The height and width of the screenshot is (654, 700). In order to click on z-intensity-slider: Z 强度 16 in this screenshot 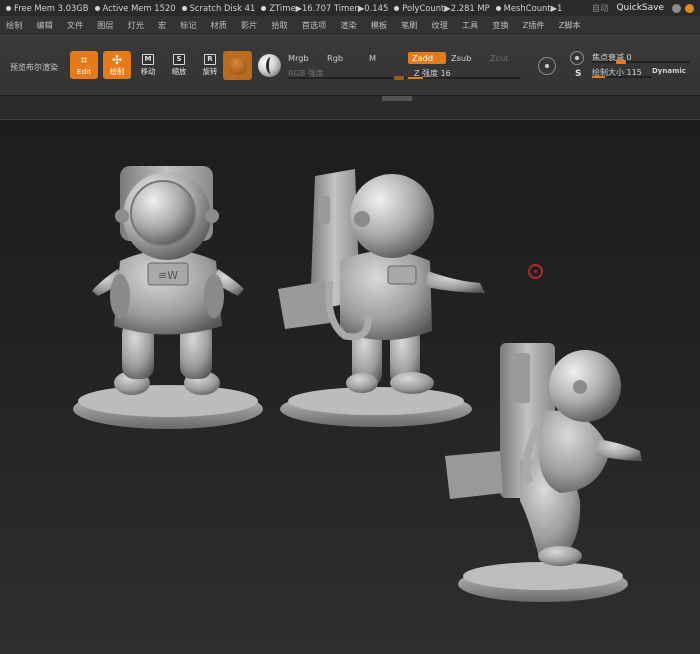, I will do `click(464, 73)`.